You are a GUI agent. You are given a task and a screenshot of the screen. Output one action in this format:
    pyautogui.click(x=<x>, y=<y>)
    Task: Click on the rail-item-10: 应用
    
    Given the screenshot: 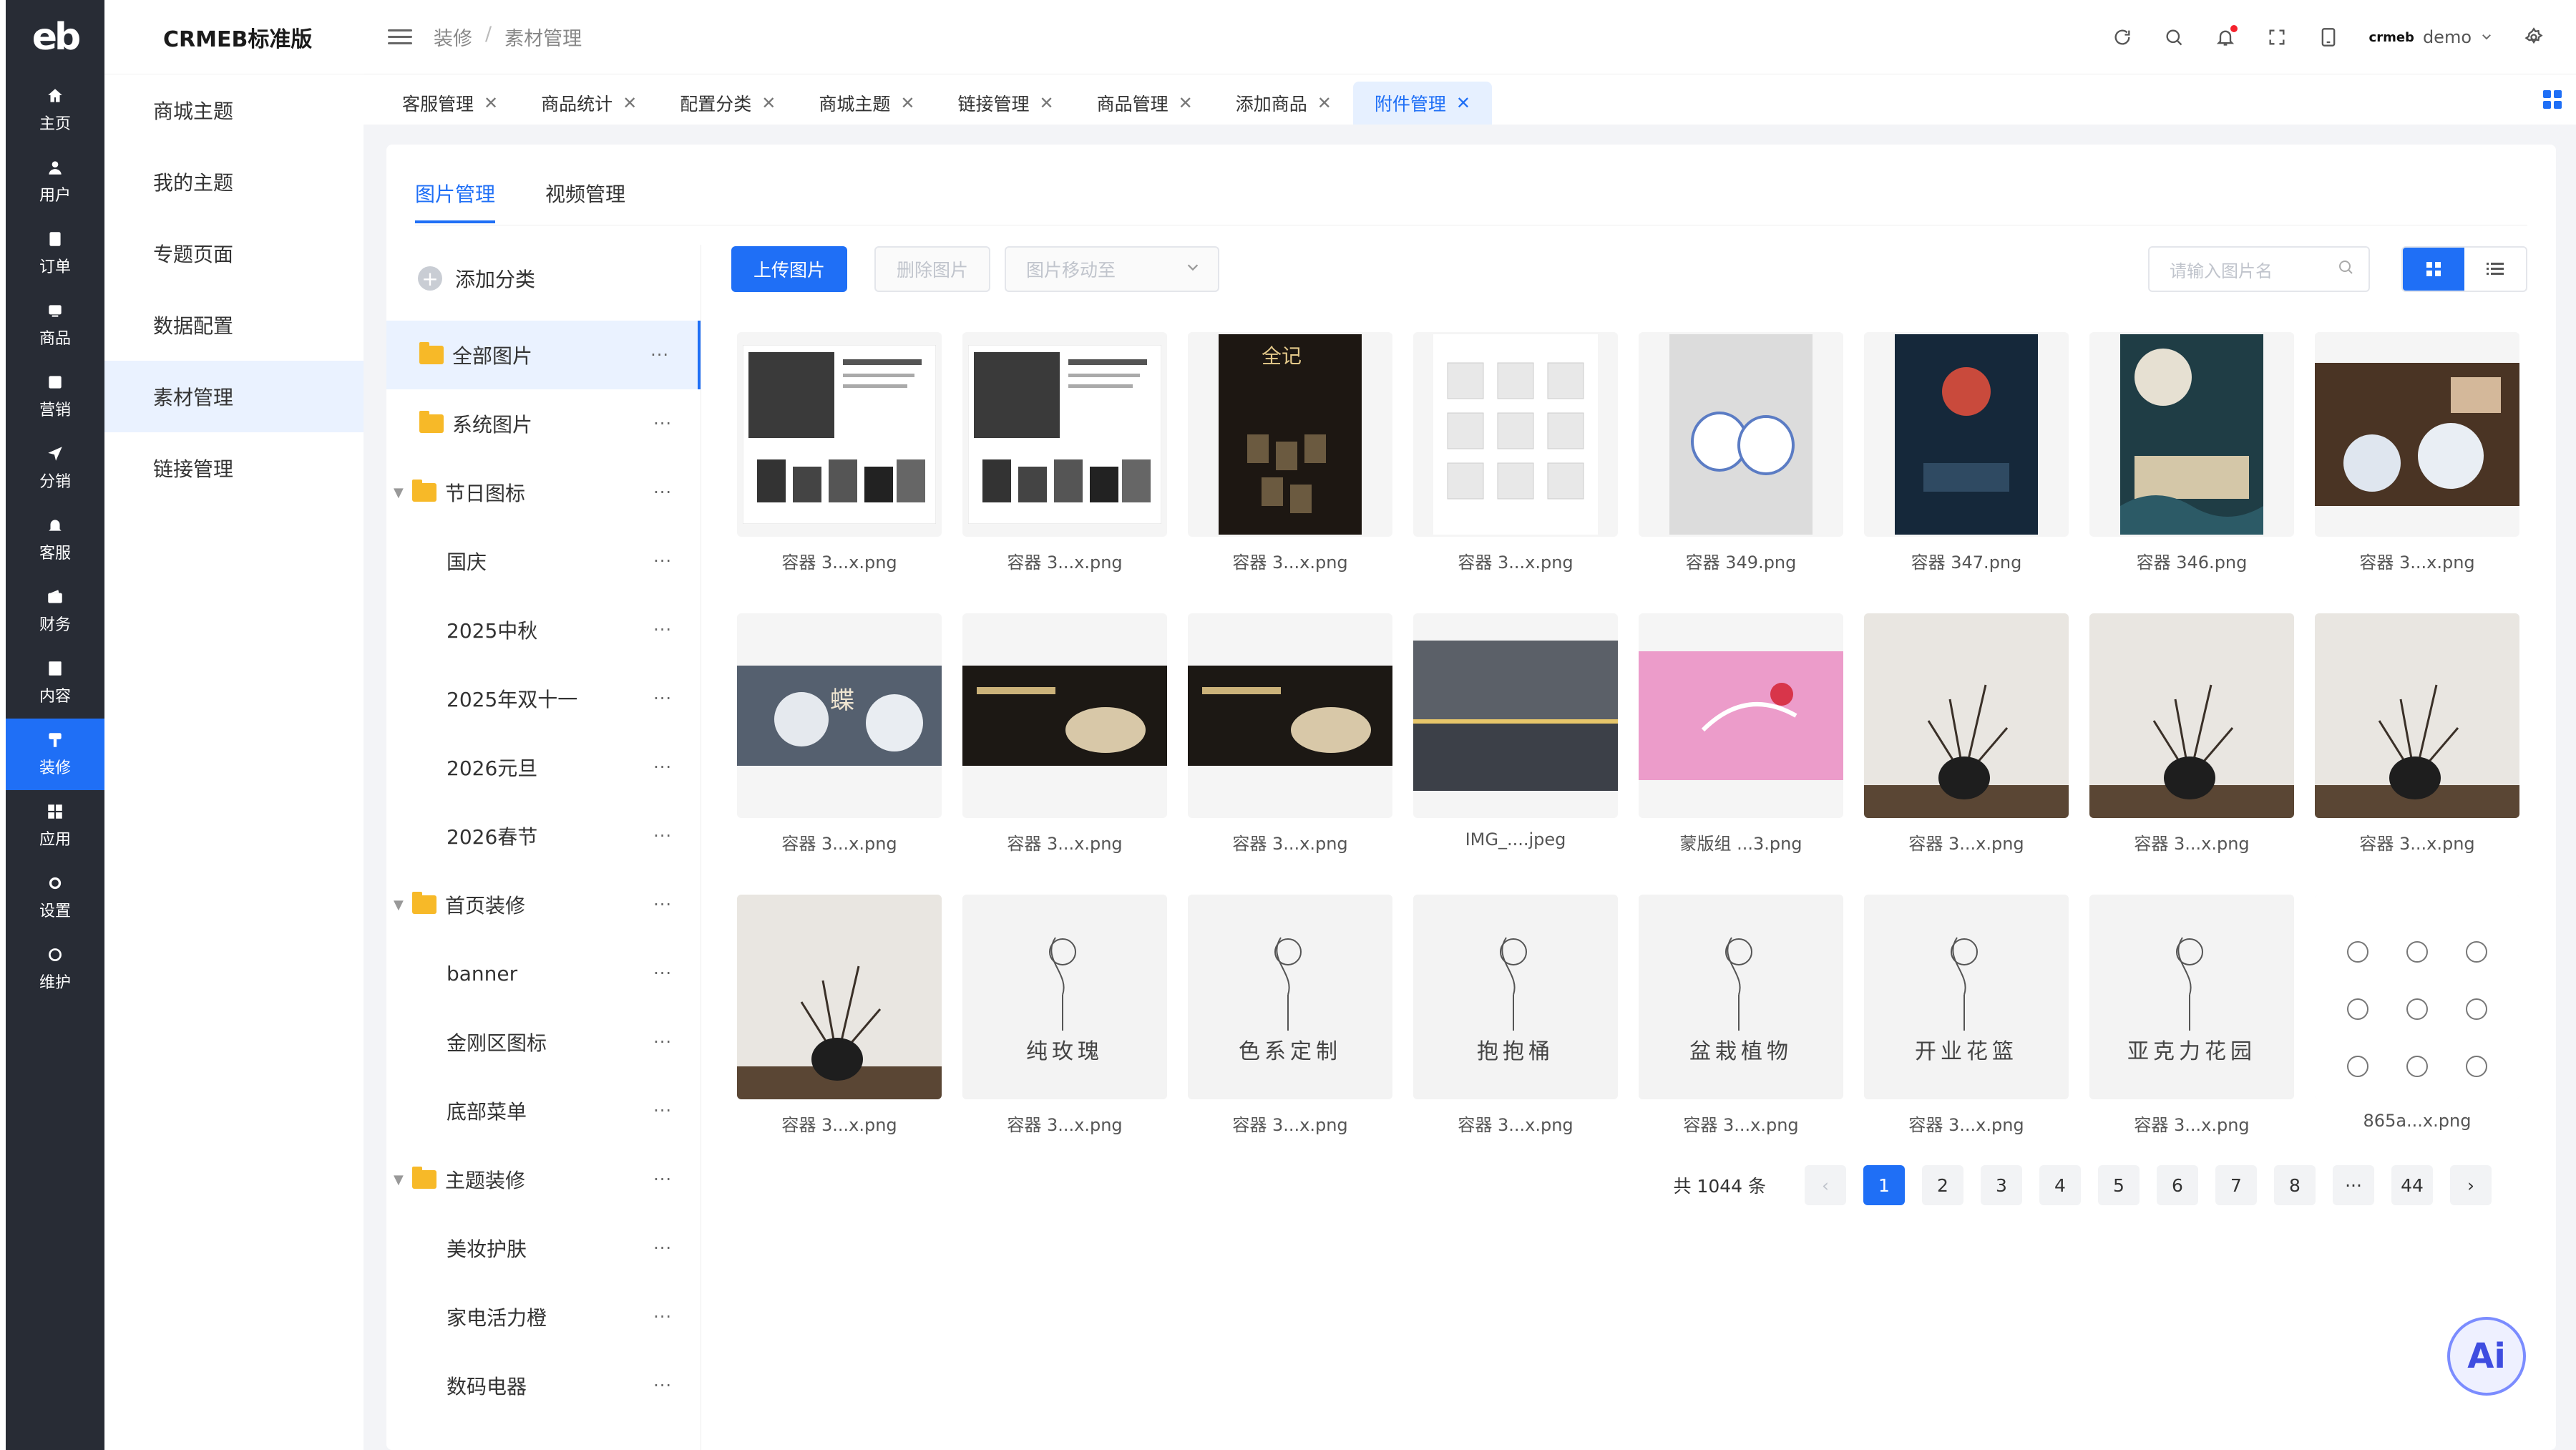 What is the action you would take?
    pyautogui.click(x=55, y=826)
    